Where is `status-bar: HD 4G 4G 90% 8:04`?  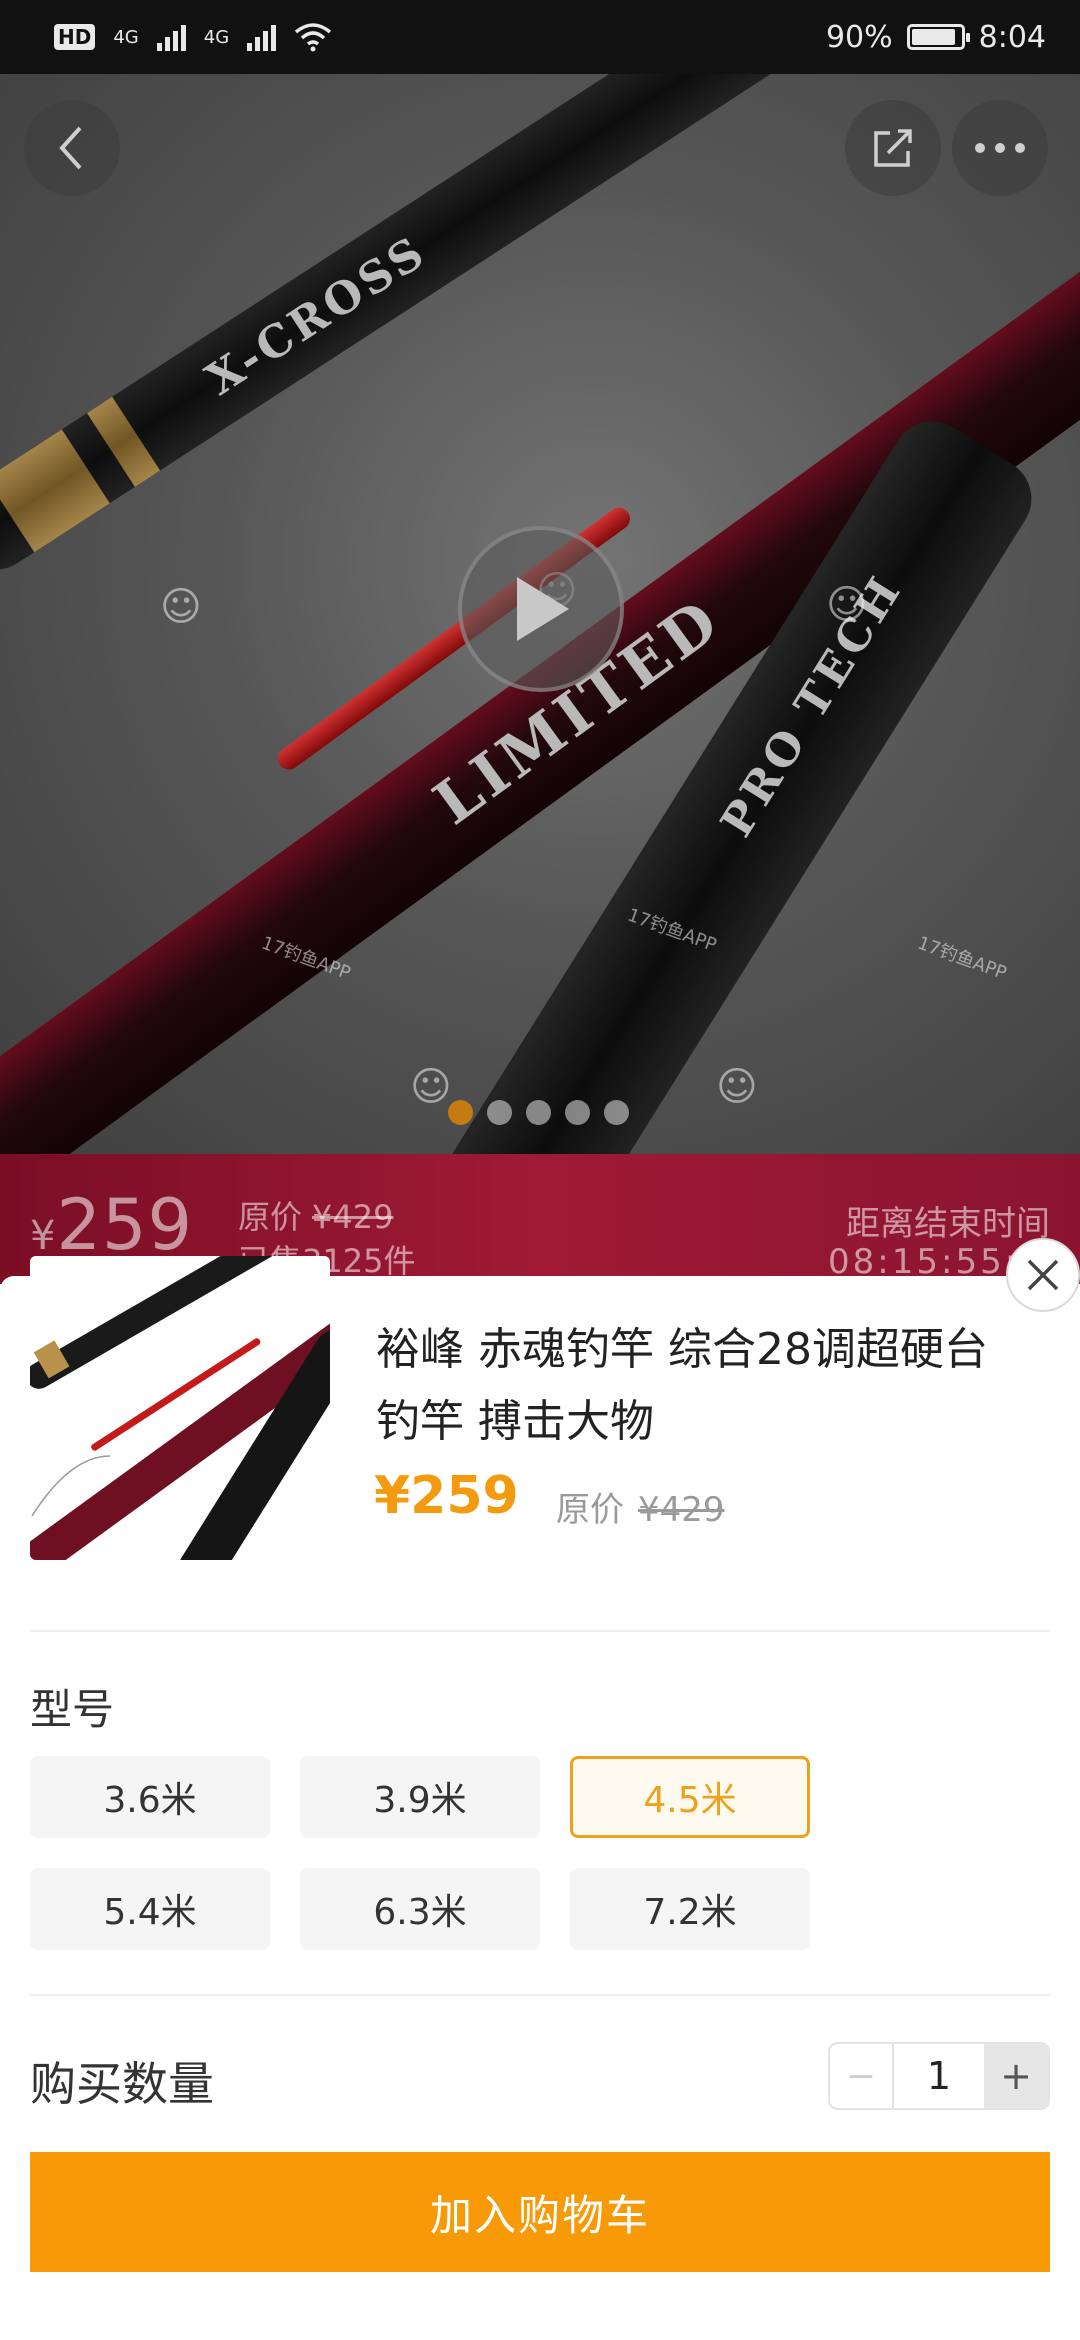 status-bar: HD 4G 4G 90% 8:04 is located at coordinates (540, 37).